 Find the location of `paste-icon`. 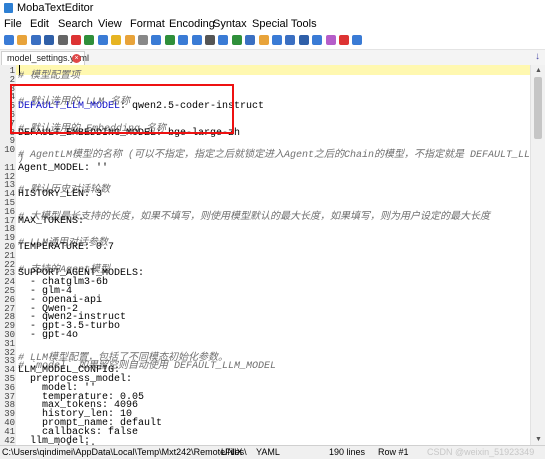

paste-icon is located at coordinates (102, 40).